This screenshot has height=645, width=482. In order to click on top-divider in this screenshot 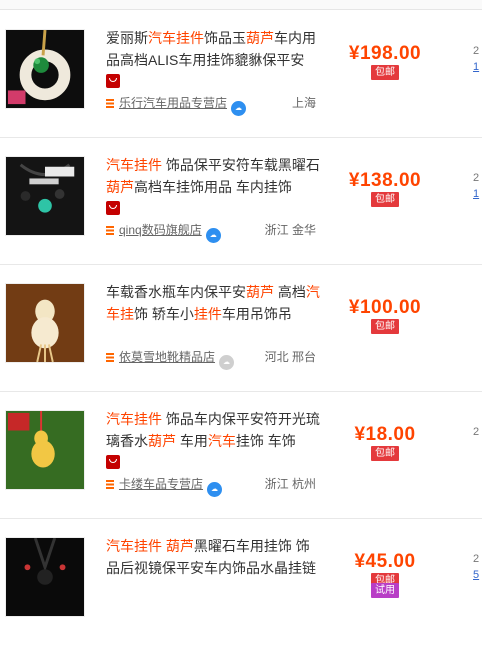, I will do `click(241, 5)`.